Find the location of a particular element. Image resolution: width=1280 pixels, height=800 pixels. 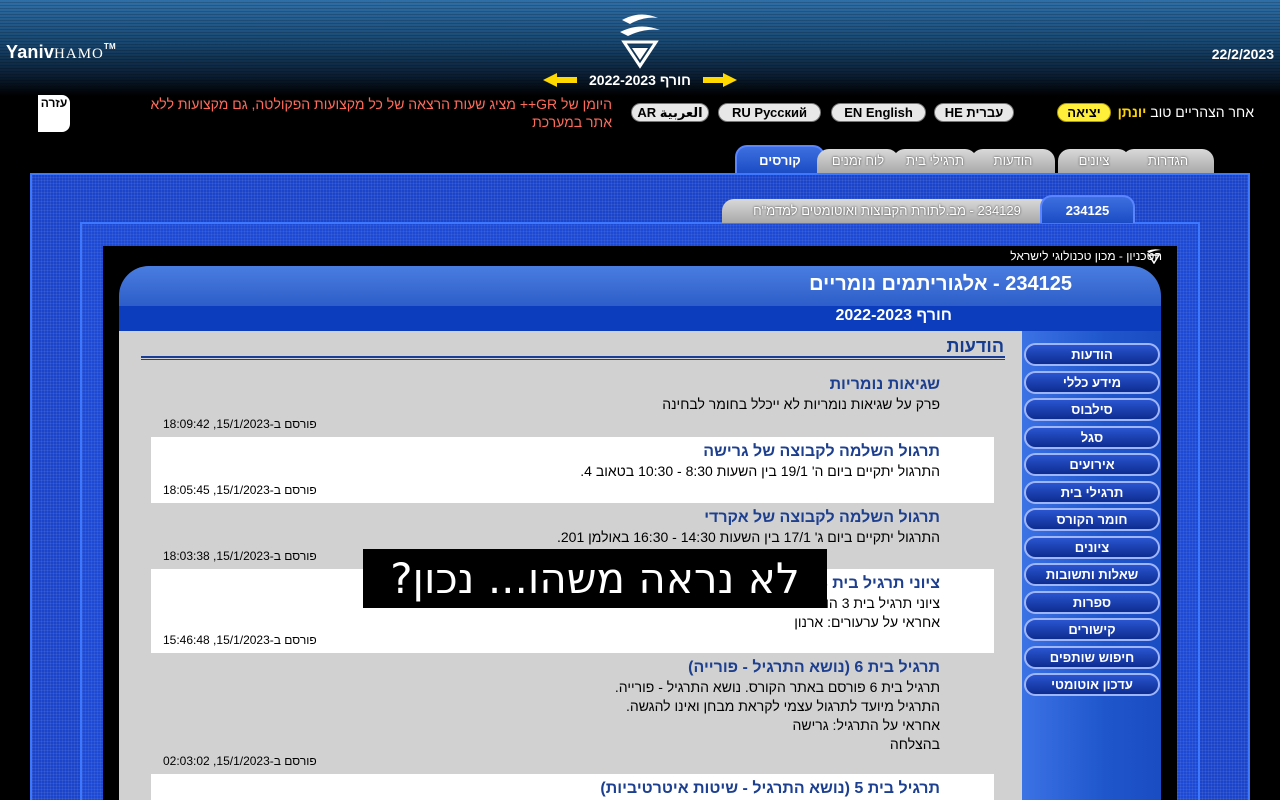

logout-button: יציאה is located at coordinates (1084, 112).